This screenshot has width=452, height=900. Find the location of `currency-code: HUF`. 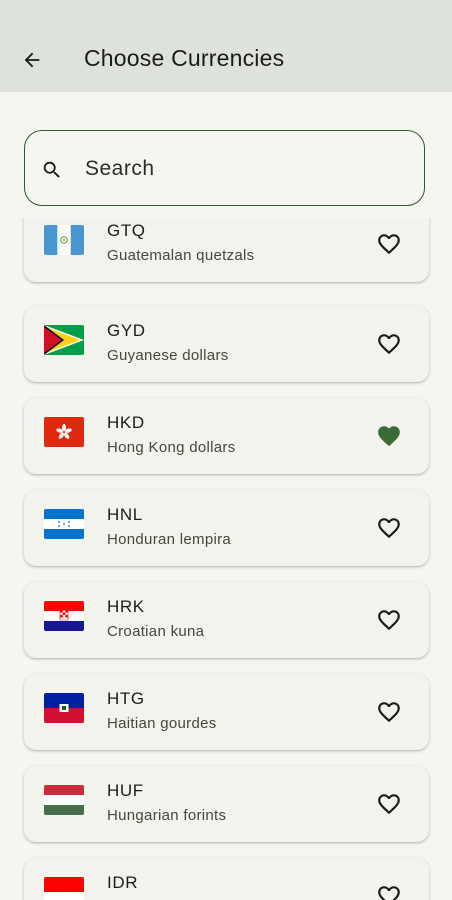

currency-code: HUF is located at coordinates (125, 790).